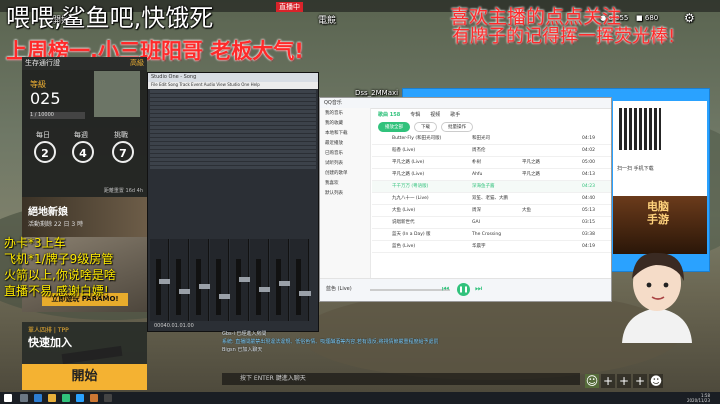 The height and width of the screenshot is (404, 720). What do you see at coordinates (60, 275) in the screenshot?
I see `promo-line-3: 火箭以上,你说啥是啥` at bounding box center [60, 275].